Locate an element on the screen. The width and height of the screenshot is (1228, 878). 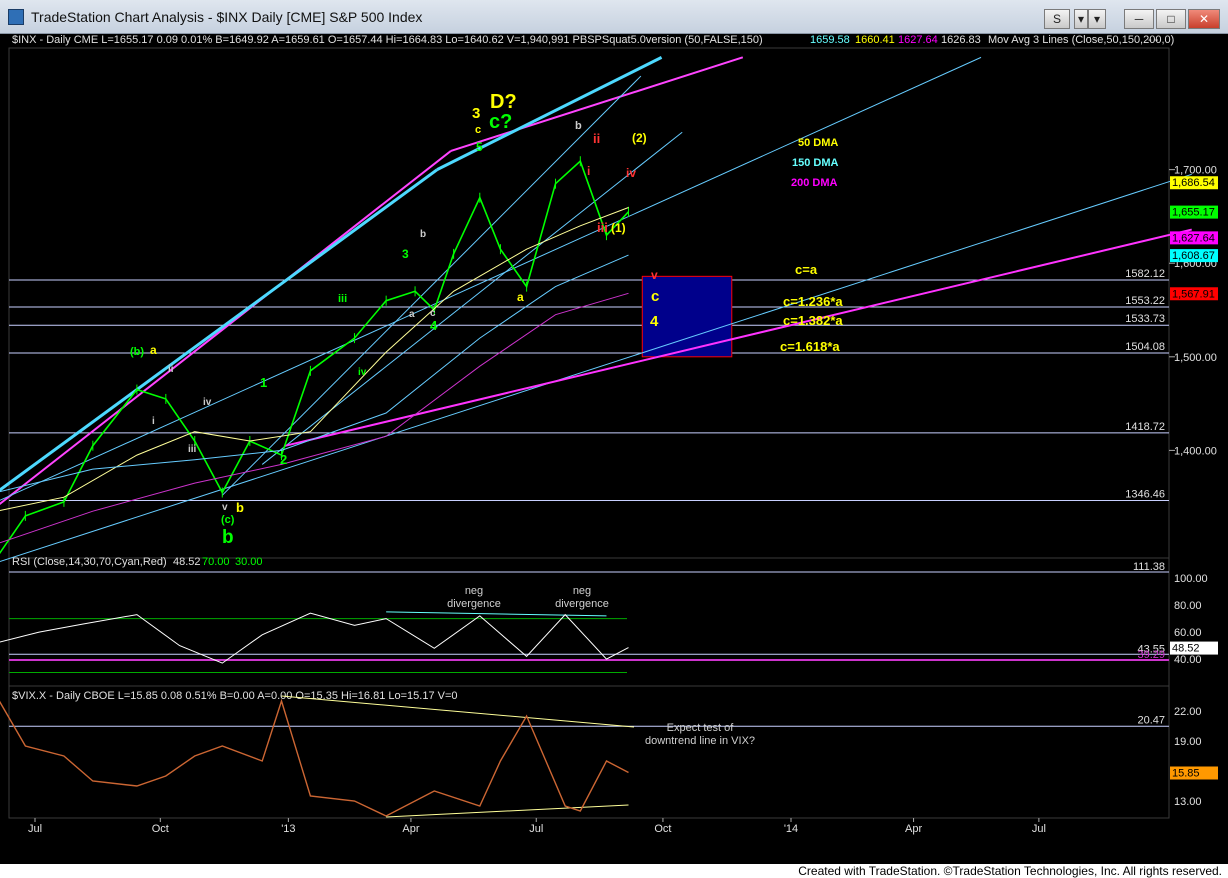
wave-label: c=1.236*a is located at coordinates (813, 301).